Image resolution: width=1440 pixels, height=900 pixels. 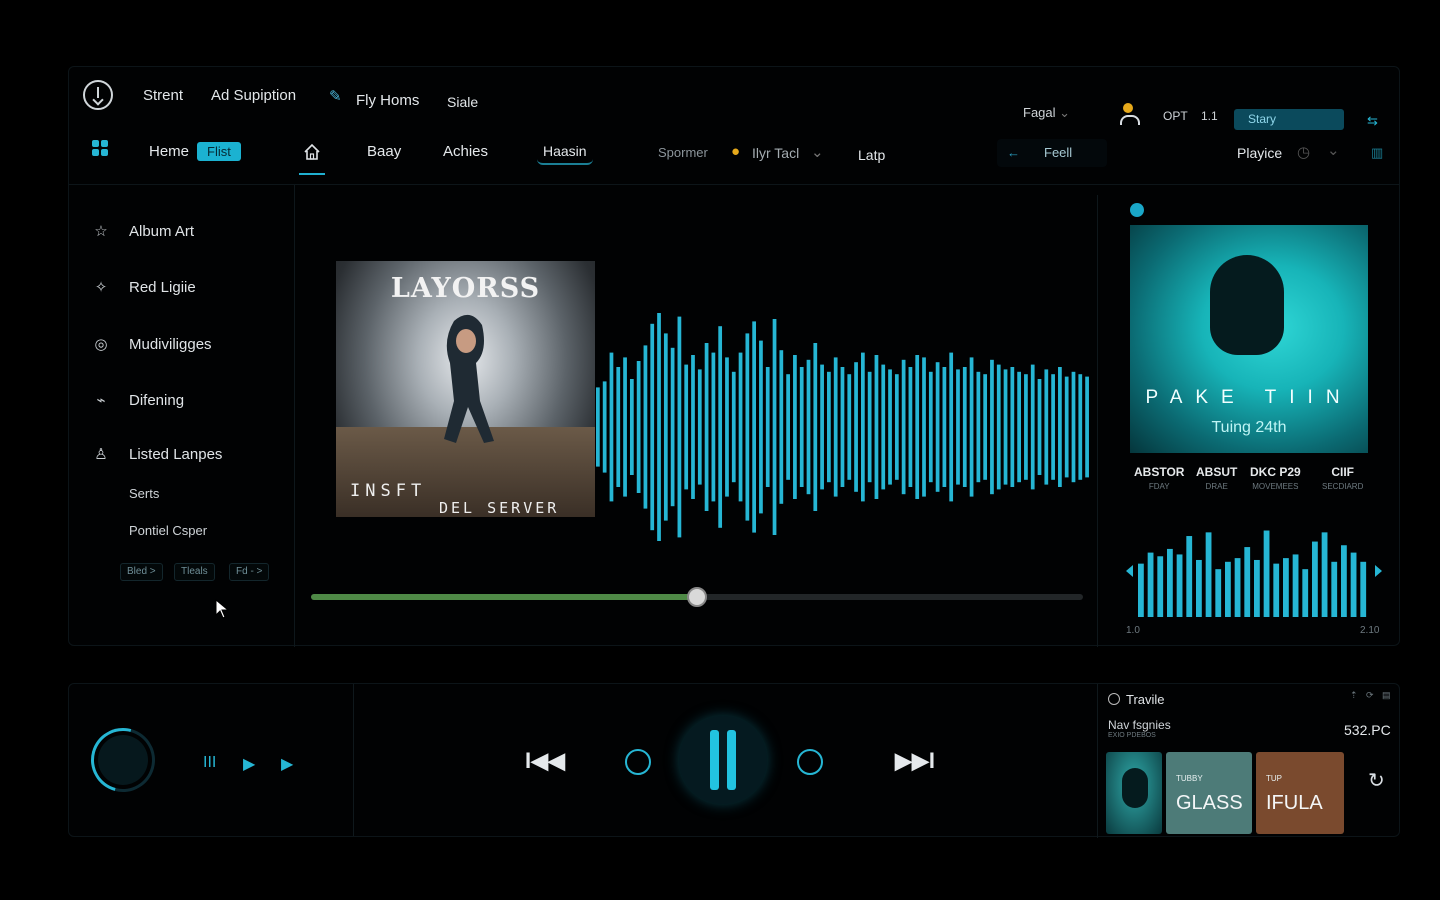 What do you see at coordinates (353, 760) in the screenshot?
I see `divider` at bounding box center [353, 760].